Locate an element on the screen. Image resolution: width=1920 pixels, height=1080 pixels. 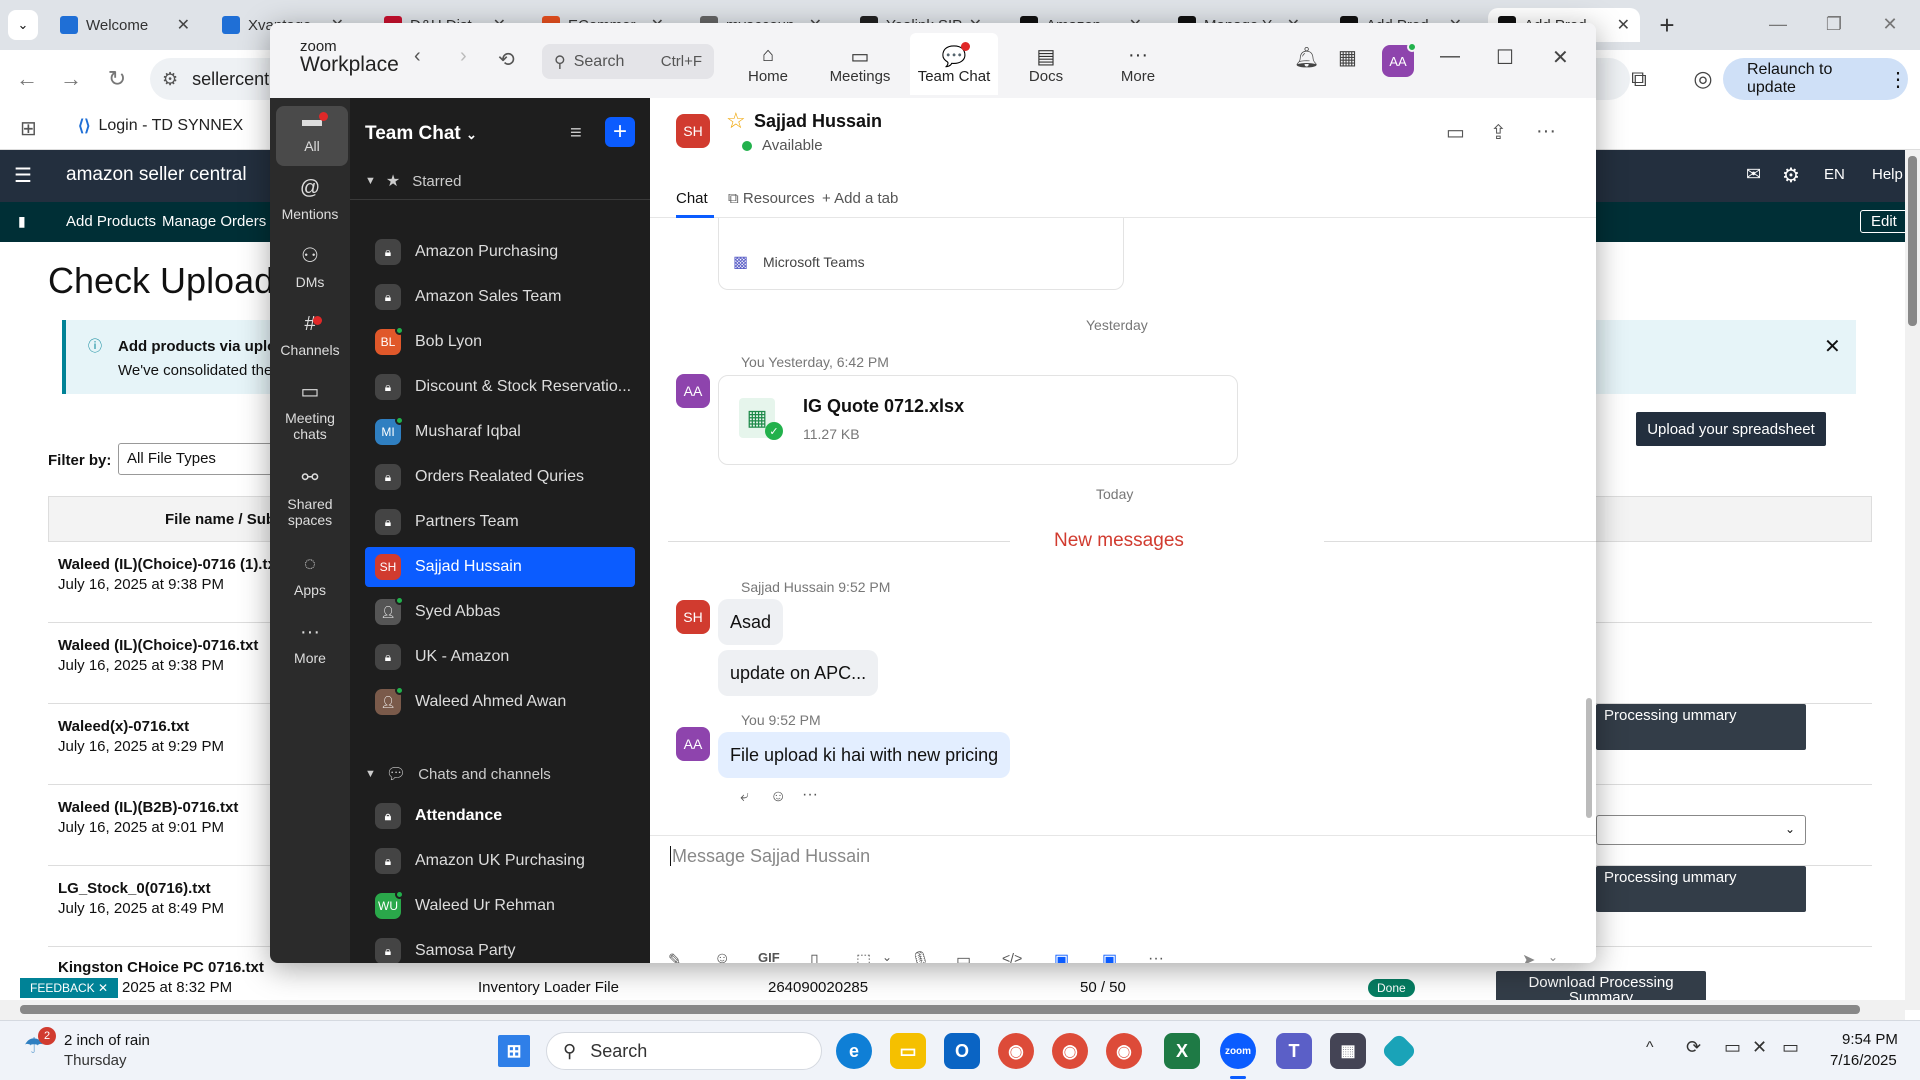
language-select: EN is located at coordinates (1834, 174).